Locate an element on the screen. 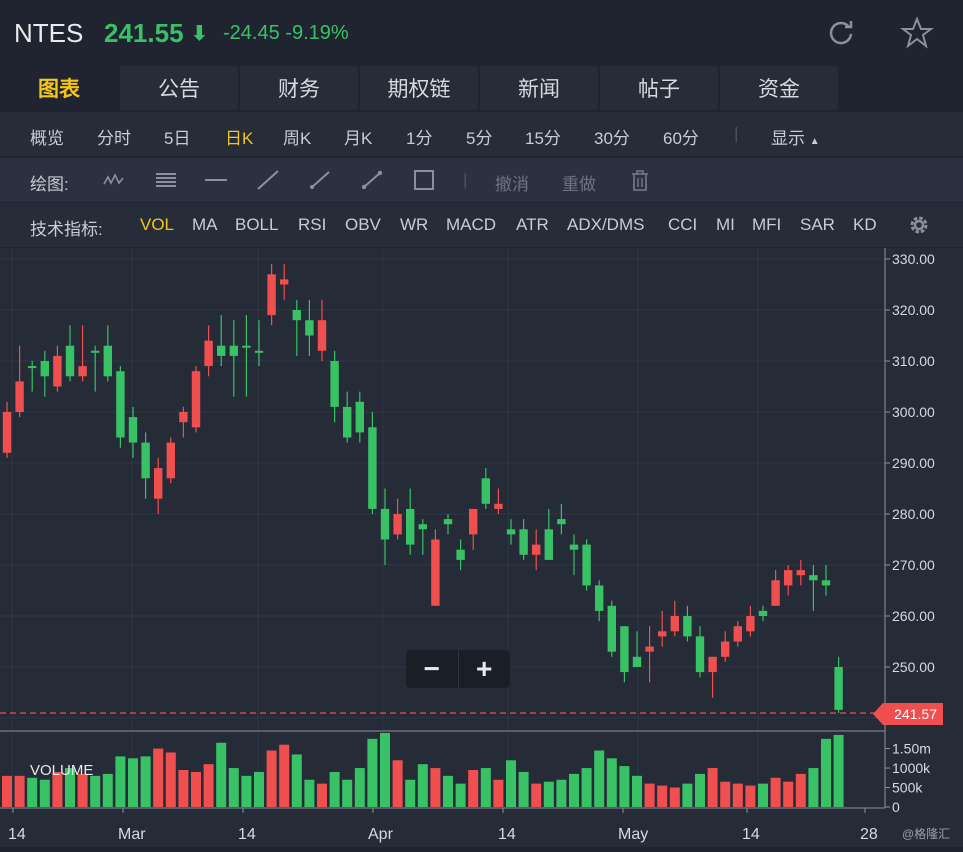 The height and width of the screenshot is (852, 963). tab-posts: 帖子 is located at coordinates (659, 88).